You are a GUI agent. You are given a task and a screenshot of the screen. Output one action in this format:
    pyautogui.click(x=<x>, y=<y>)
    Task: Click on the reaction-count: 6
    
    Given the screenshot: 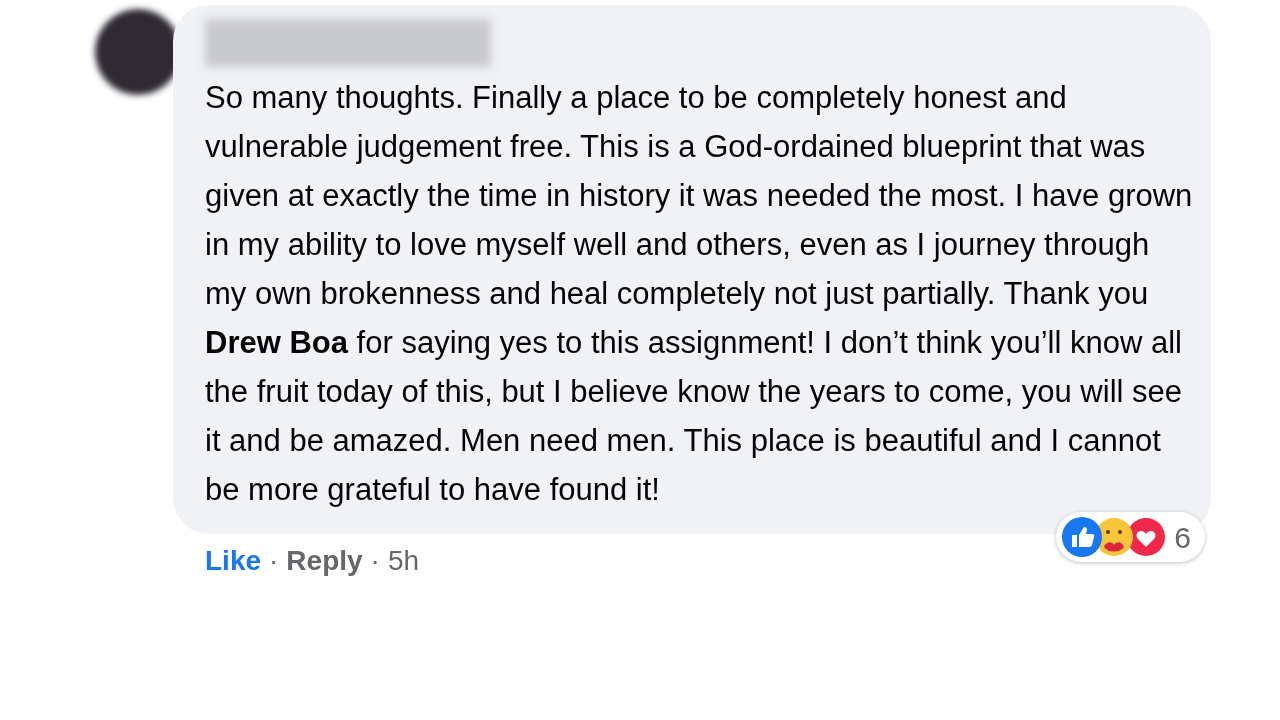 What is the action you would take?
    pyautogui.click(x=1182, y=537)
    